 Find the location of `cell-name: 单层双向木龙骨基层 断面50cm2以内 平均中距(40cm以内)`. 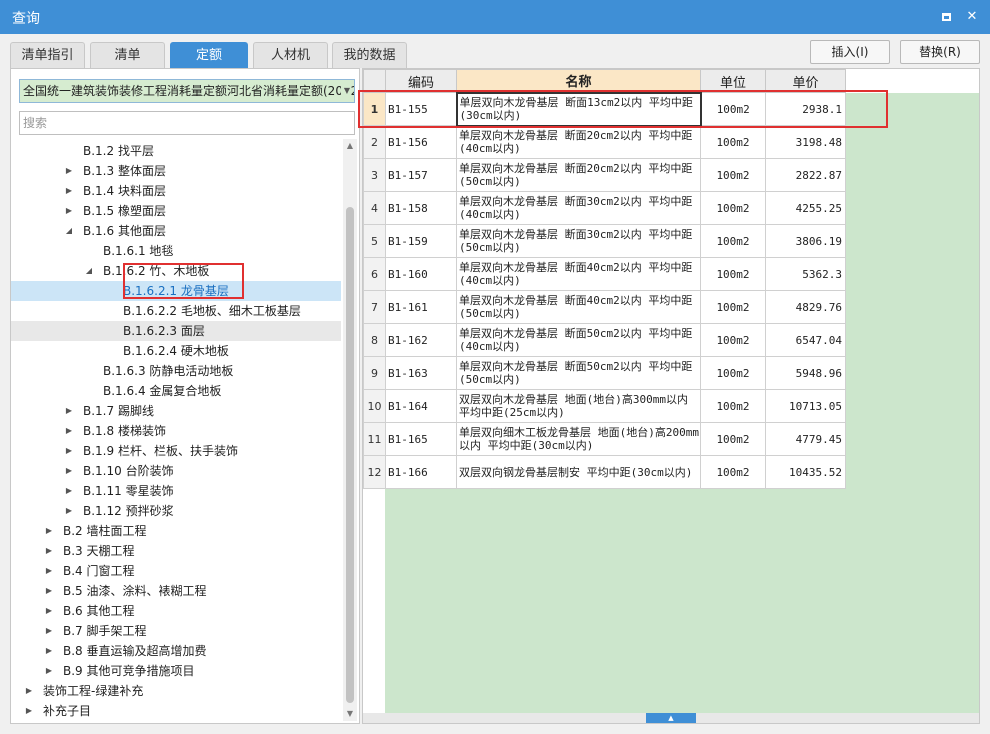

cell-name: 单层双向木龙骨基层 断面50cm2以内 平均中距(40cm以内) is located at coordinates (578, 340).